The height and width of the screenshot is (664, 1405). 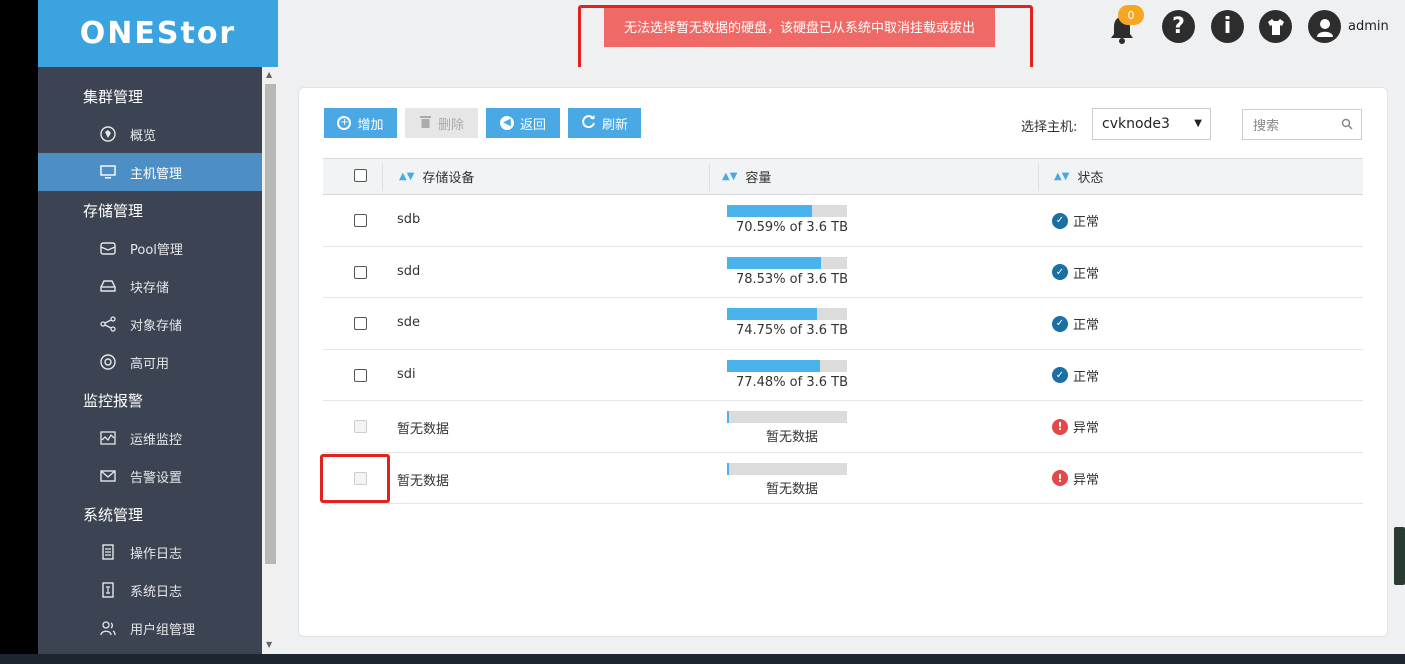 I want to click on back-label: 返回, so click(x=532, y=125).